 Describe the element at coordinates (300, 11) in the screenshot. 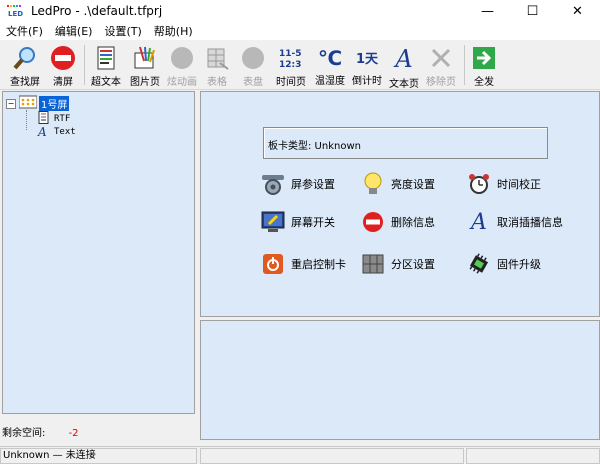

I see `title-bar: LED LedPro - .\default.tfprj — ☐ ✕` at that location.